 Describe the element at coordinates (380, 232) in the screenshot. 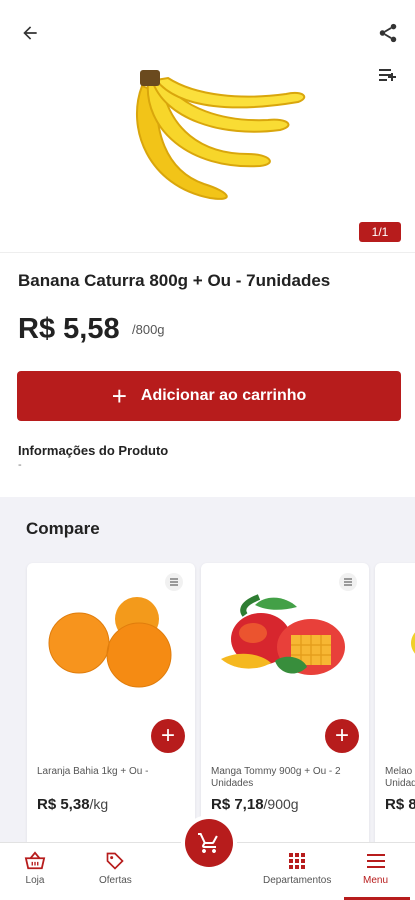

I see `image-pager: 1/1` at that location.